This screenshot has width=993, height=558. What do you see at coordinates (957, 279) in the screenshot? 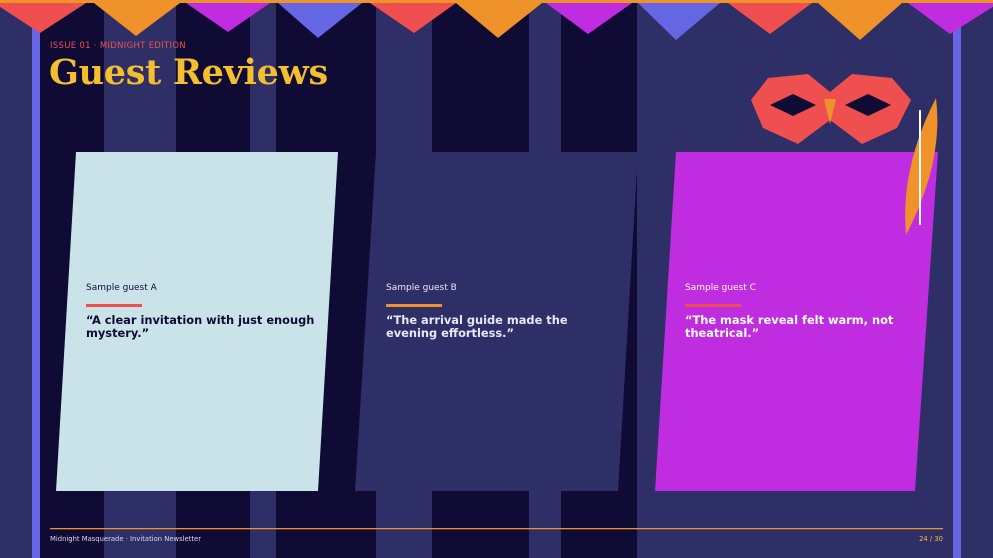
I see `right-edge-bar` at bounding box center [957, 279].